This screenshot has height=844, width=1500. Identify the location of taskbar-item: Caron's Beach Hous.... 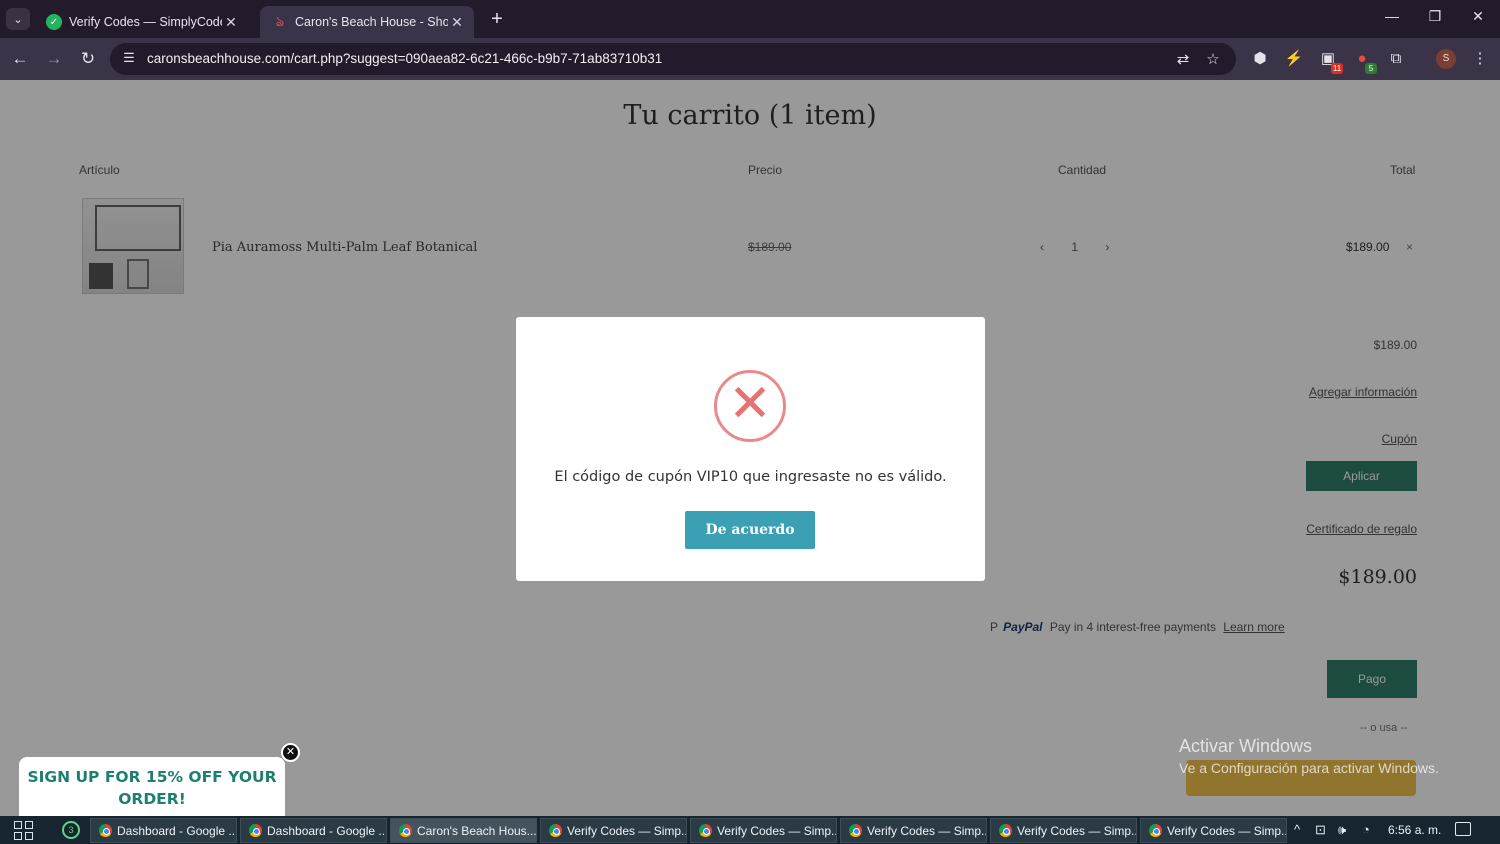
(463, 830).